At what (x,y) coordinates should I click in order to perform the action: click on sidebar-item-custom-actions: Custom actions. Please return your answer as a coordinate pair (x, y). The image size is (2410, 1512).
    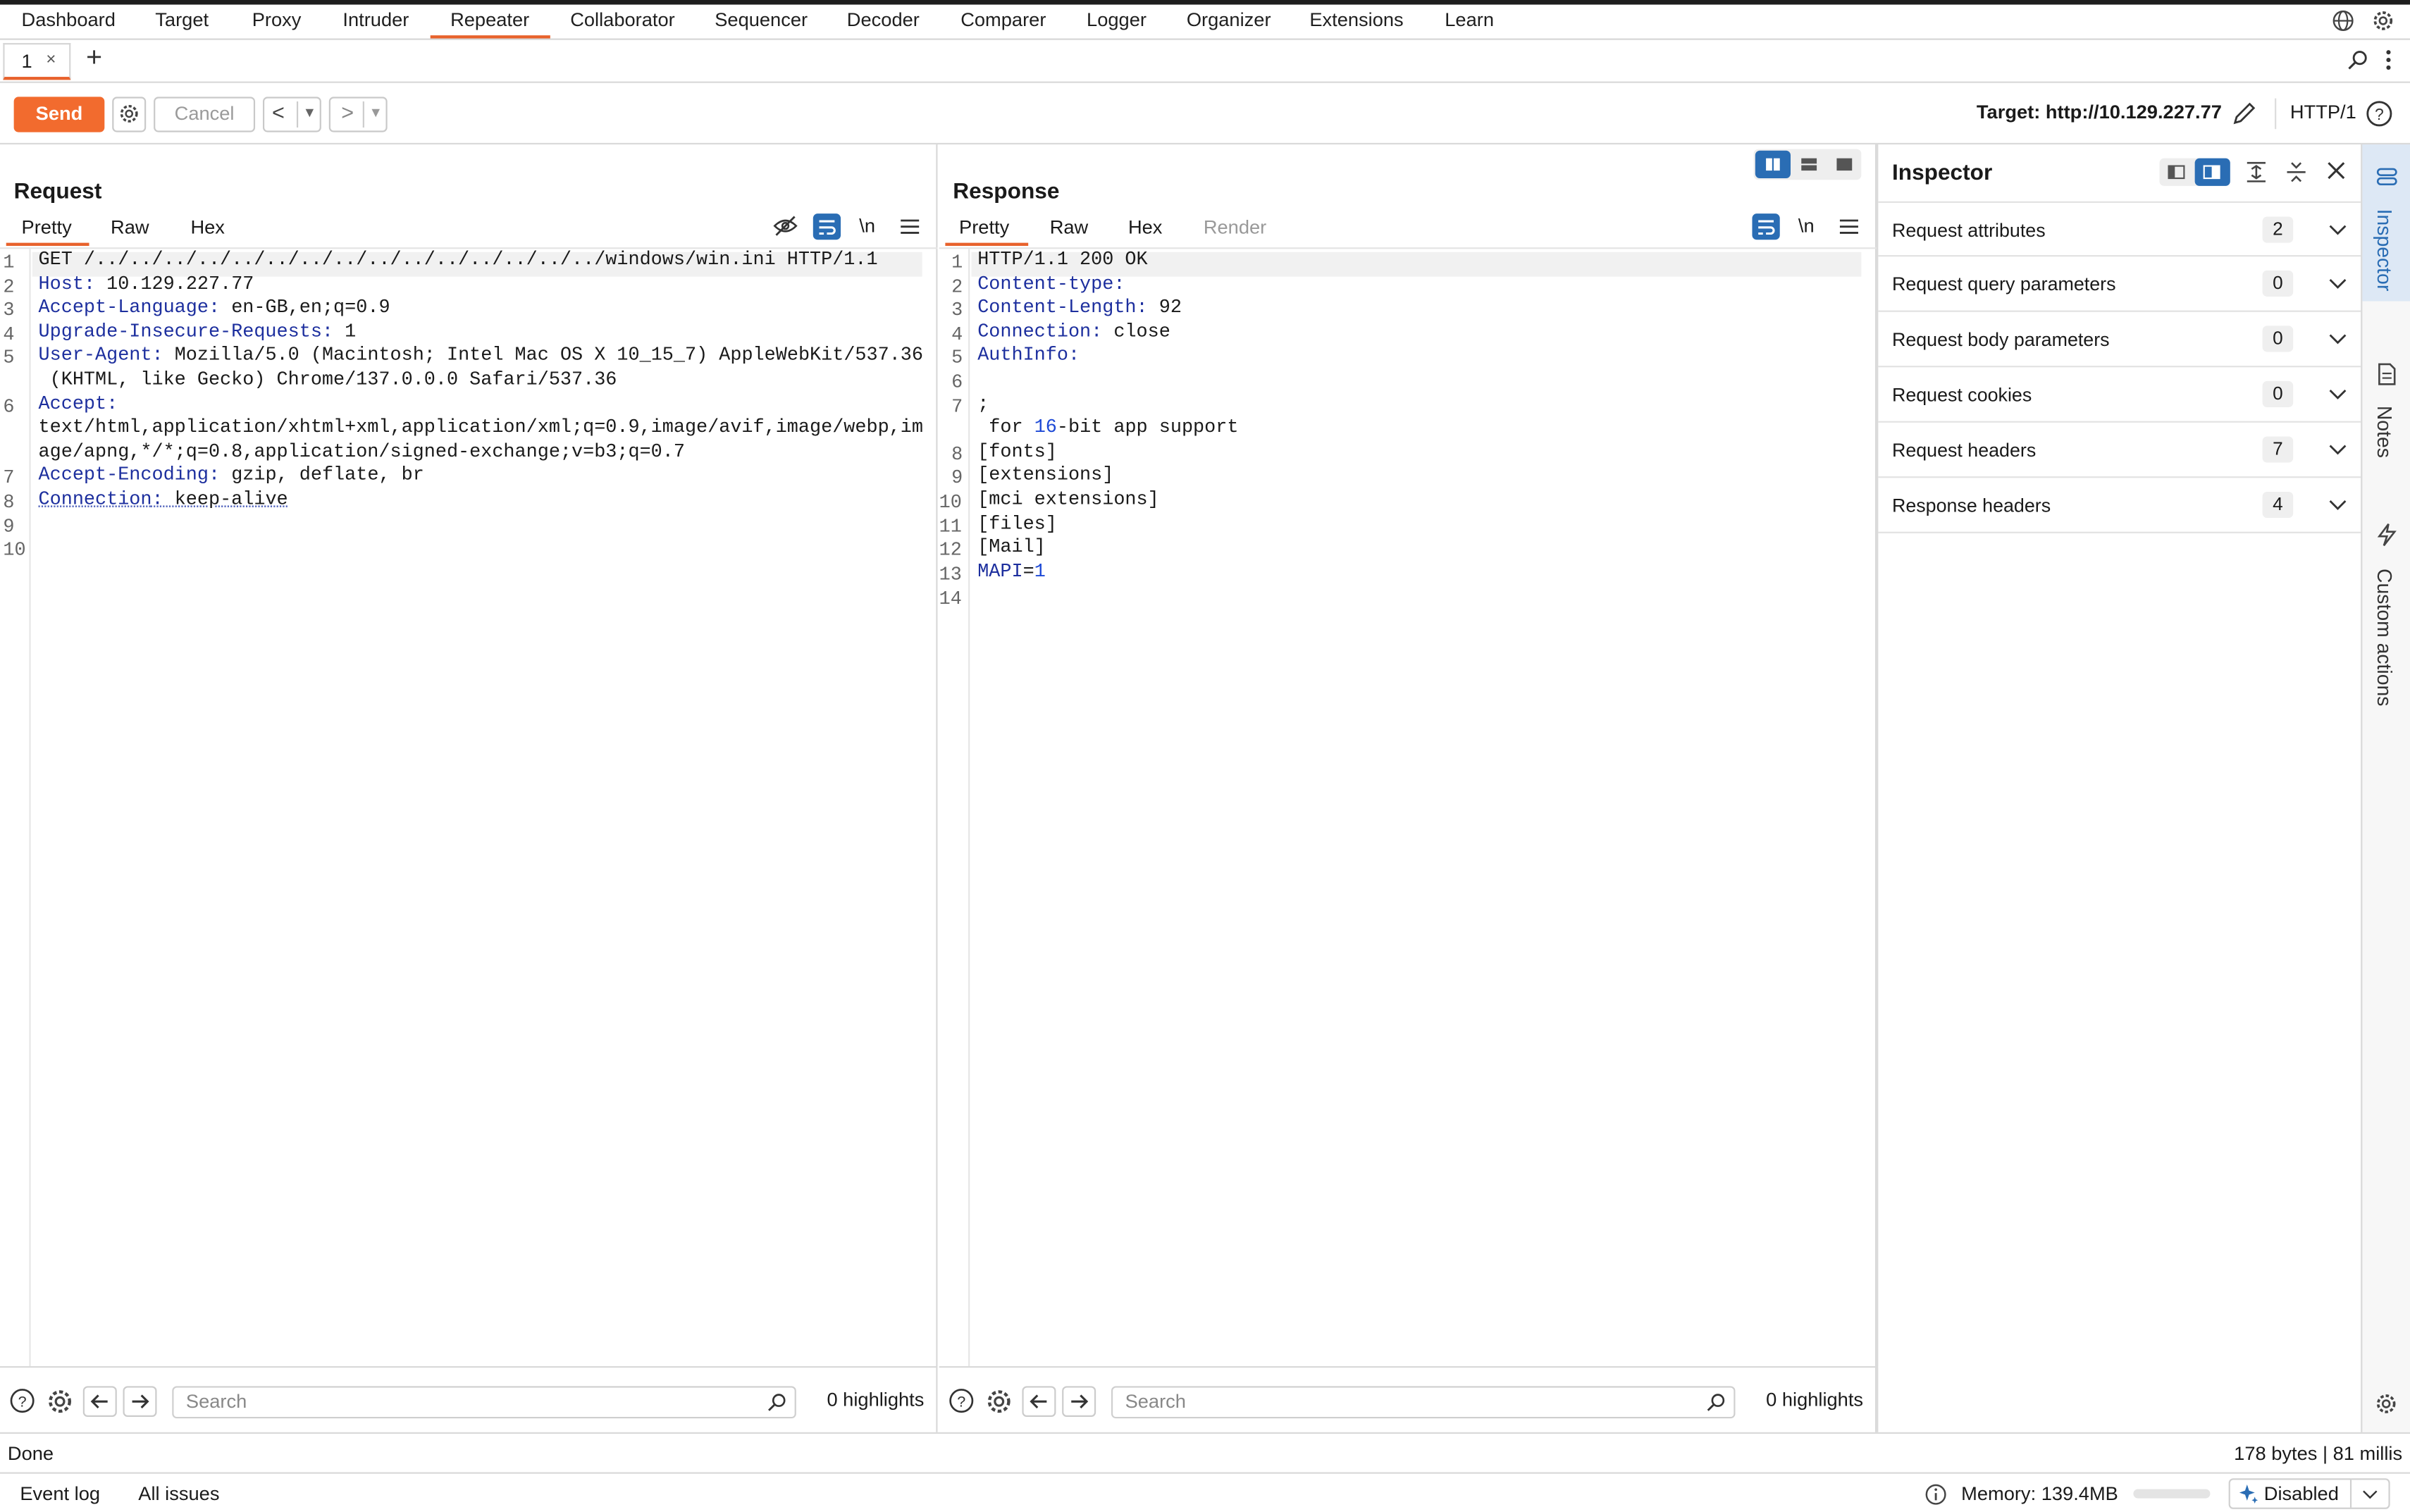
    Looking at the image, I should click on (2386, 623).